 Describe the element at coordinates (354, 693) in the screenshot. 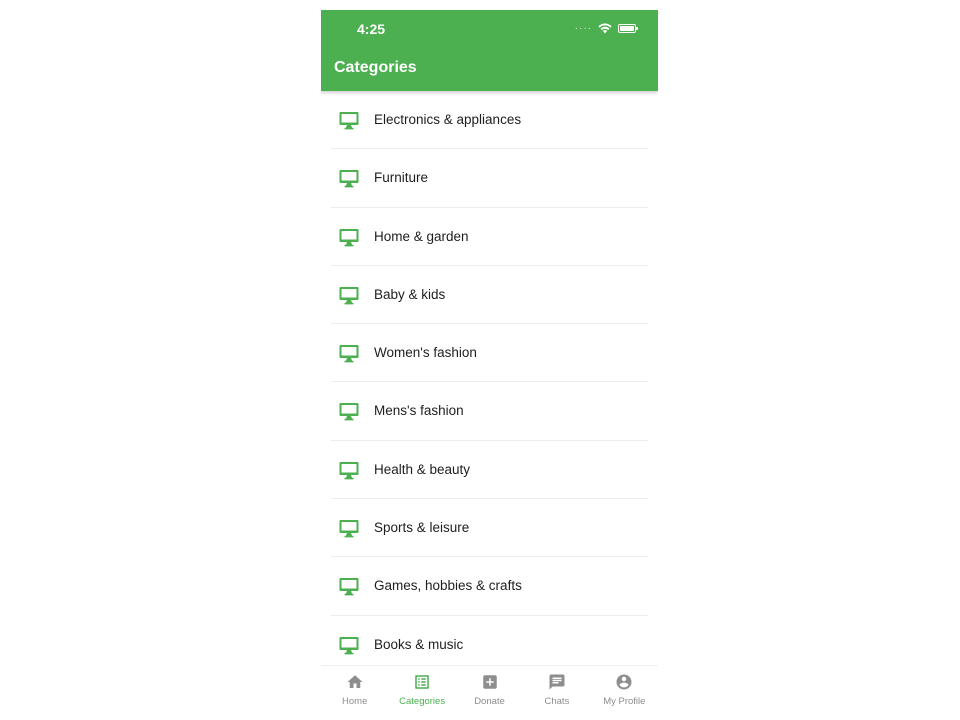

I see `tab-home: Home` at that location.